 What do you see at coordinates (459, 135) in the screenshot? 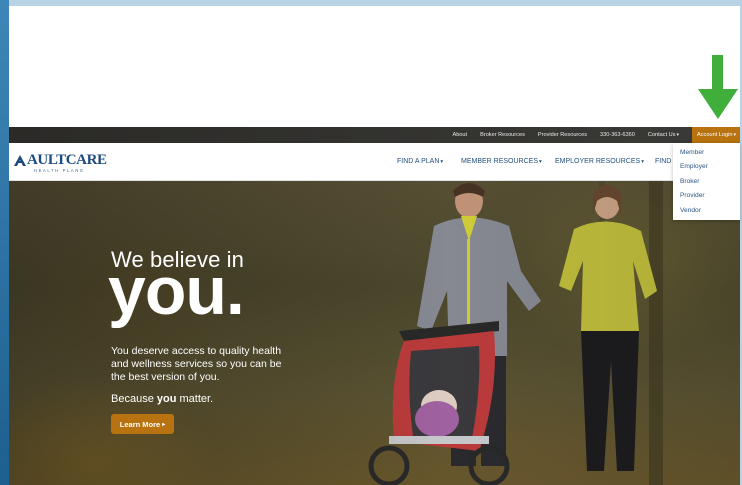
I see `utility-link-about: About` at bounding box center [459, 135].